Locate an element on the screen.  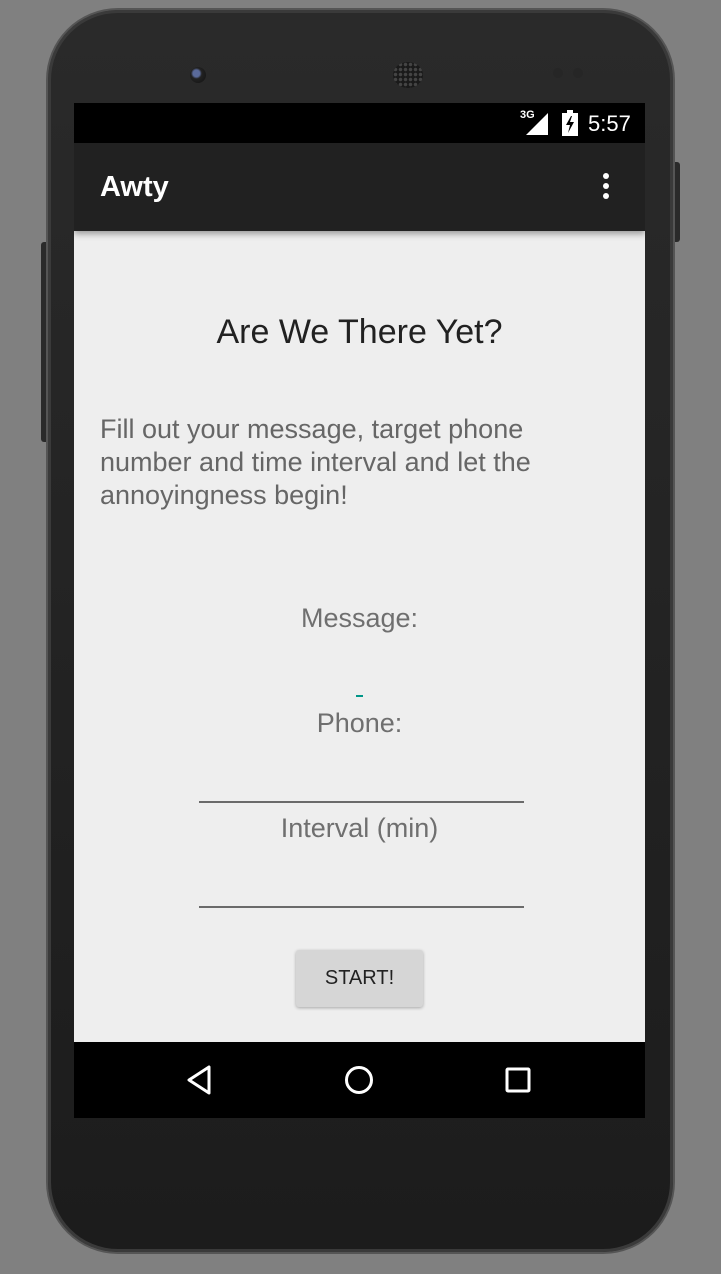
interval-label: Interval (min) is located at coordinates (359, 828).